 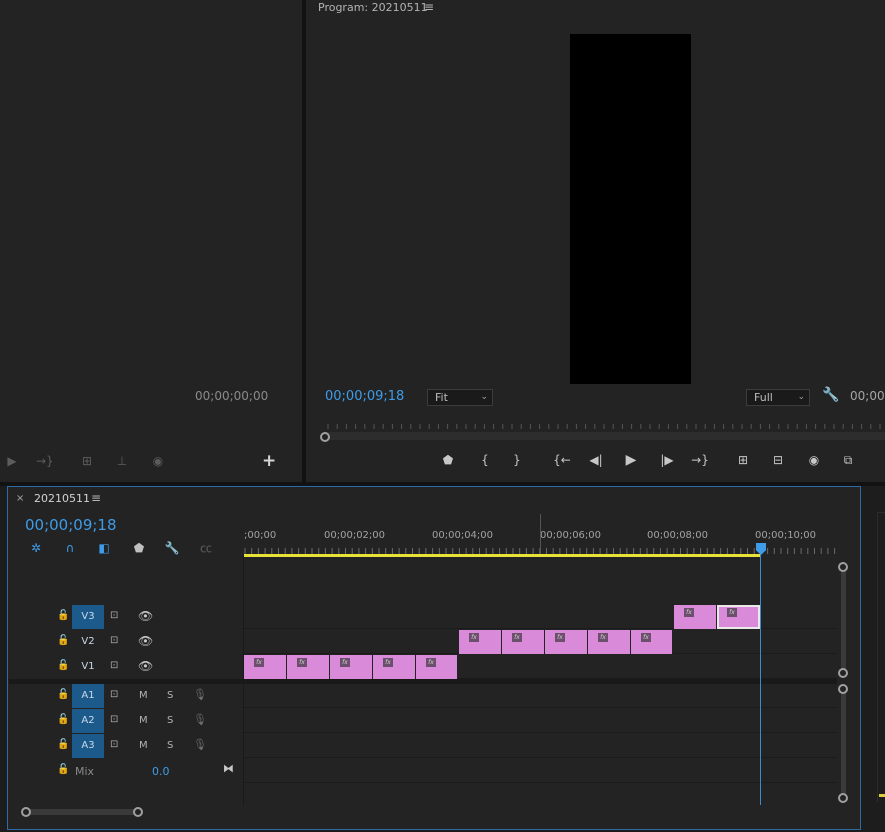 What do you see at coordinates (843, 620) in the screenshot?
I see `video-scroll-track` at bounding box center [843, 620].